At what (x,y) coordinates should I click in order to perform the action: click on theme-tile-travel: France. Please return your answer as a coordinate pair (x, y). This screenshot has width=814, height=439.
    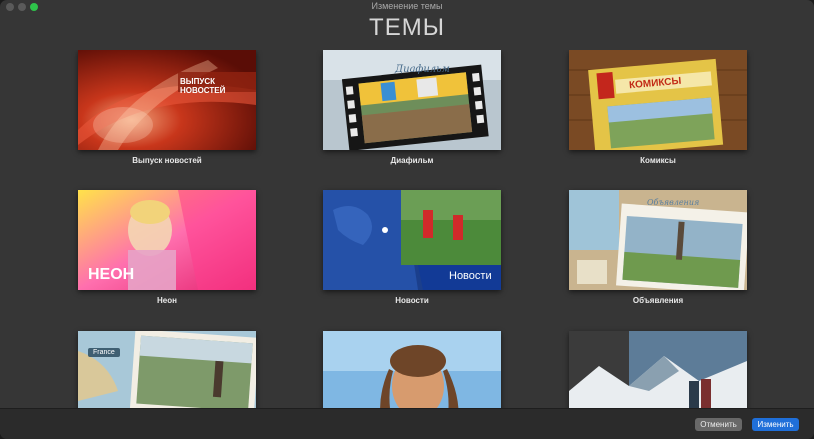
    Looking at the image, I should click on (167, 369).